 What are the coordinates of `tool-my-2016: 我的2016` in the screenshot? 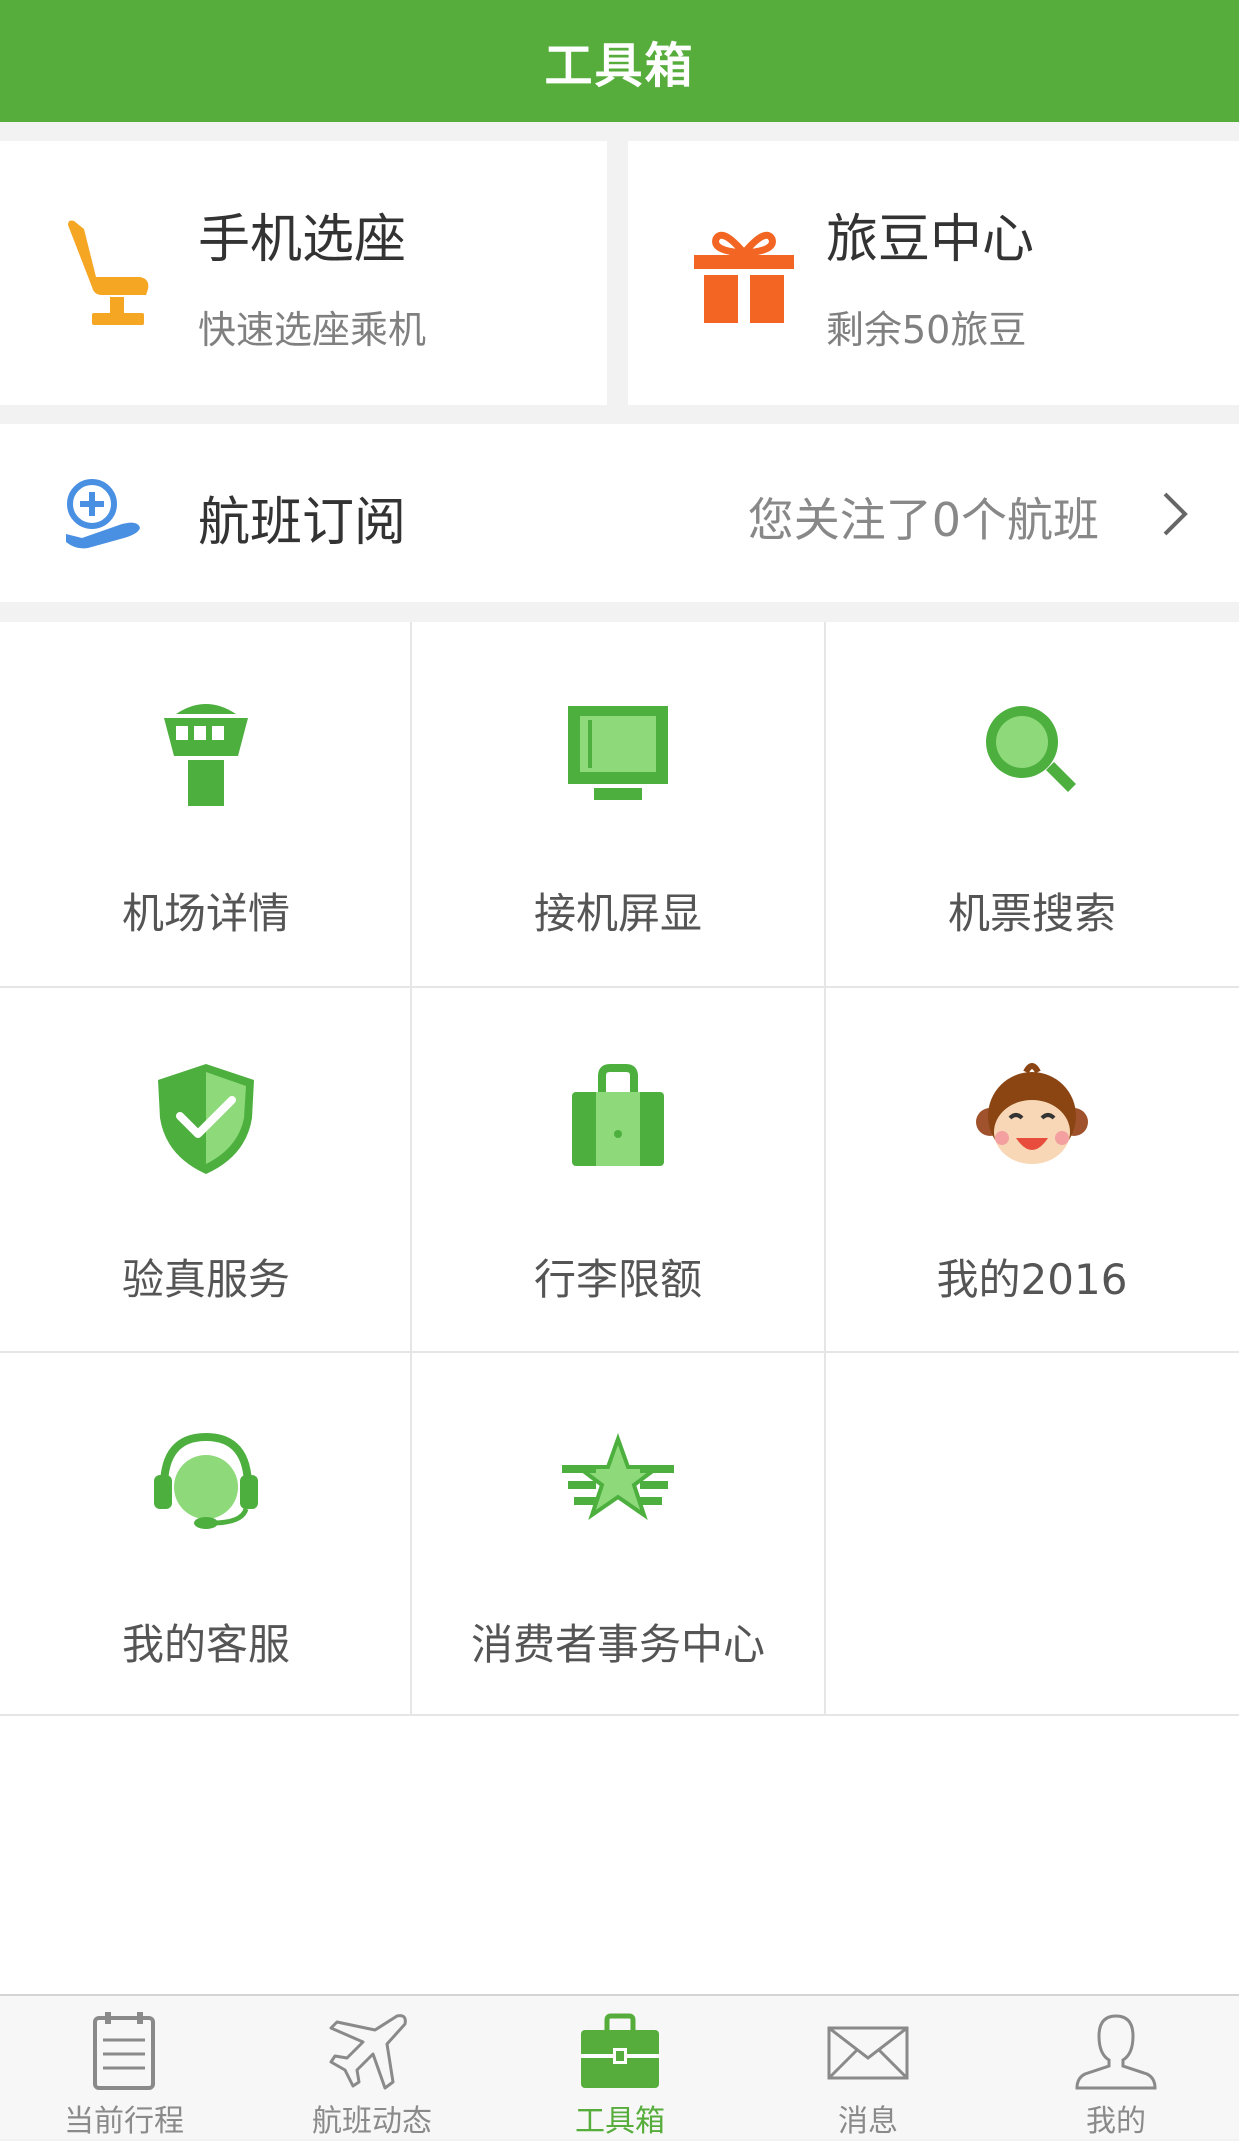 It's located at (1032, 1170).